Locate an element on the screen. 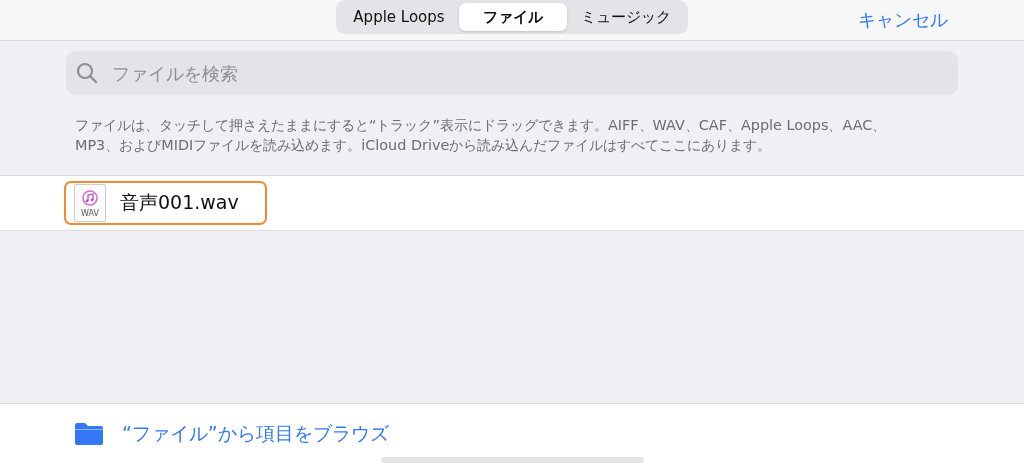 Image resolution: width=1024 pixels, height=473 pixels. file-item: WAV 音声001.wav is located at coordinates (165, 203).